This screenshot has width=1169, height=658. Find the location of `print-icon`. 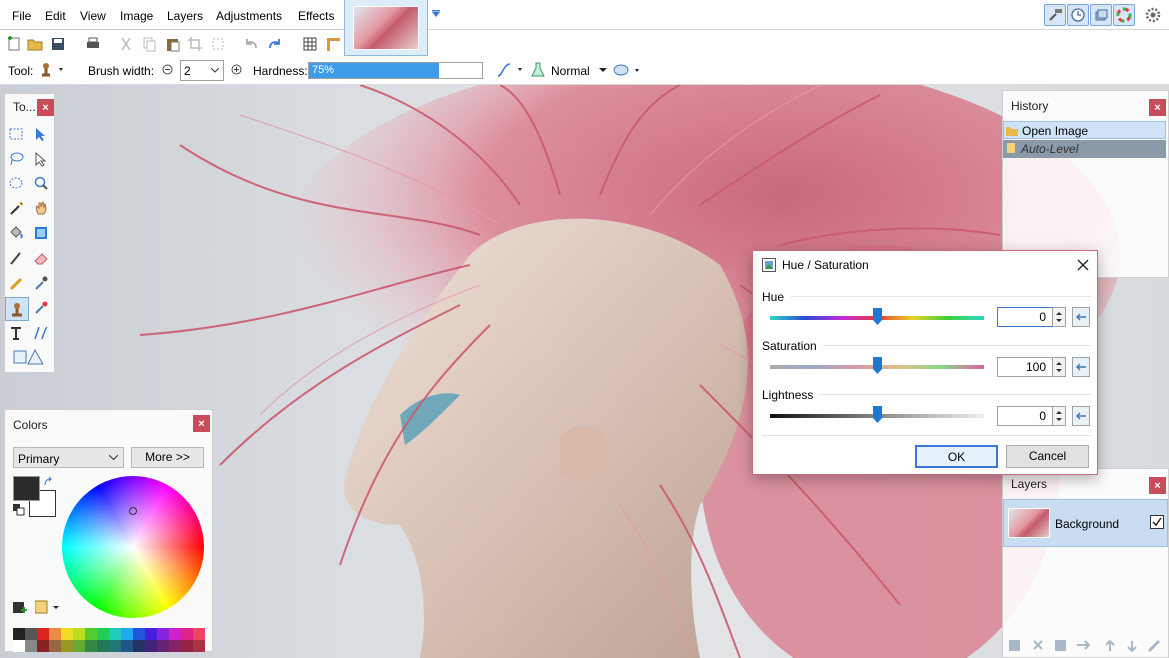

print-icon is located at coordinates (93, 44).